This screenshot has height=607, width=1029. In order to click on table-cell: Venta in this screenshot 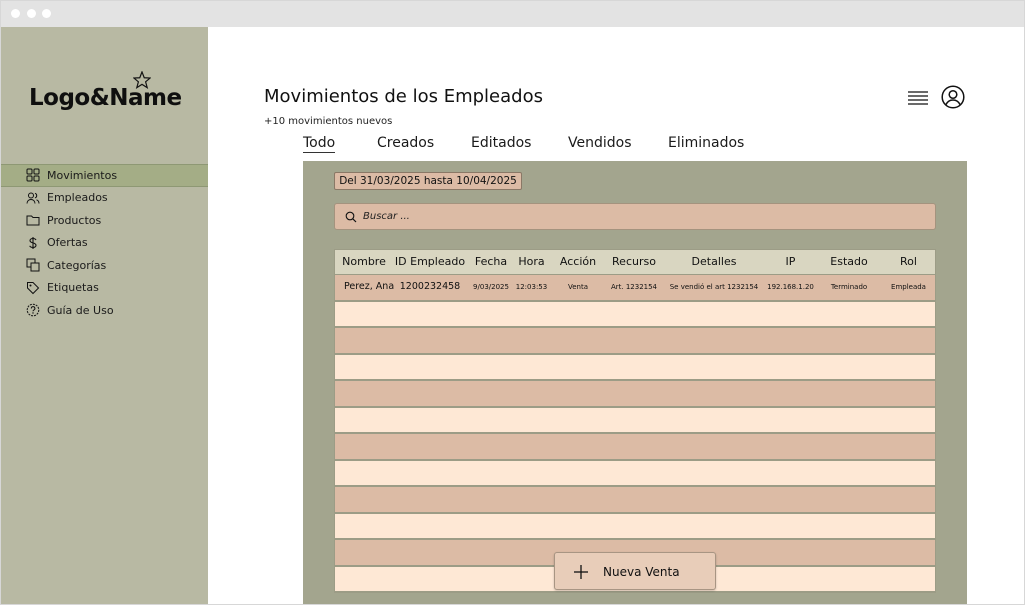, I will do `click(578, 287)`.